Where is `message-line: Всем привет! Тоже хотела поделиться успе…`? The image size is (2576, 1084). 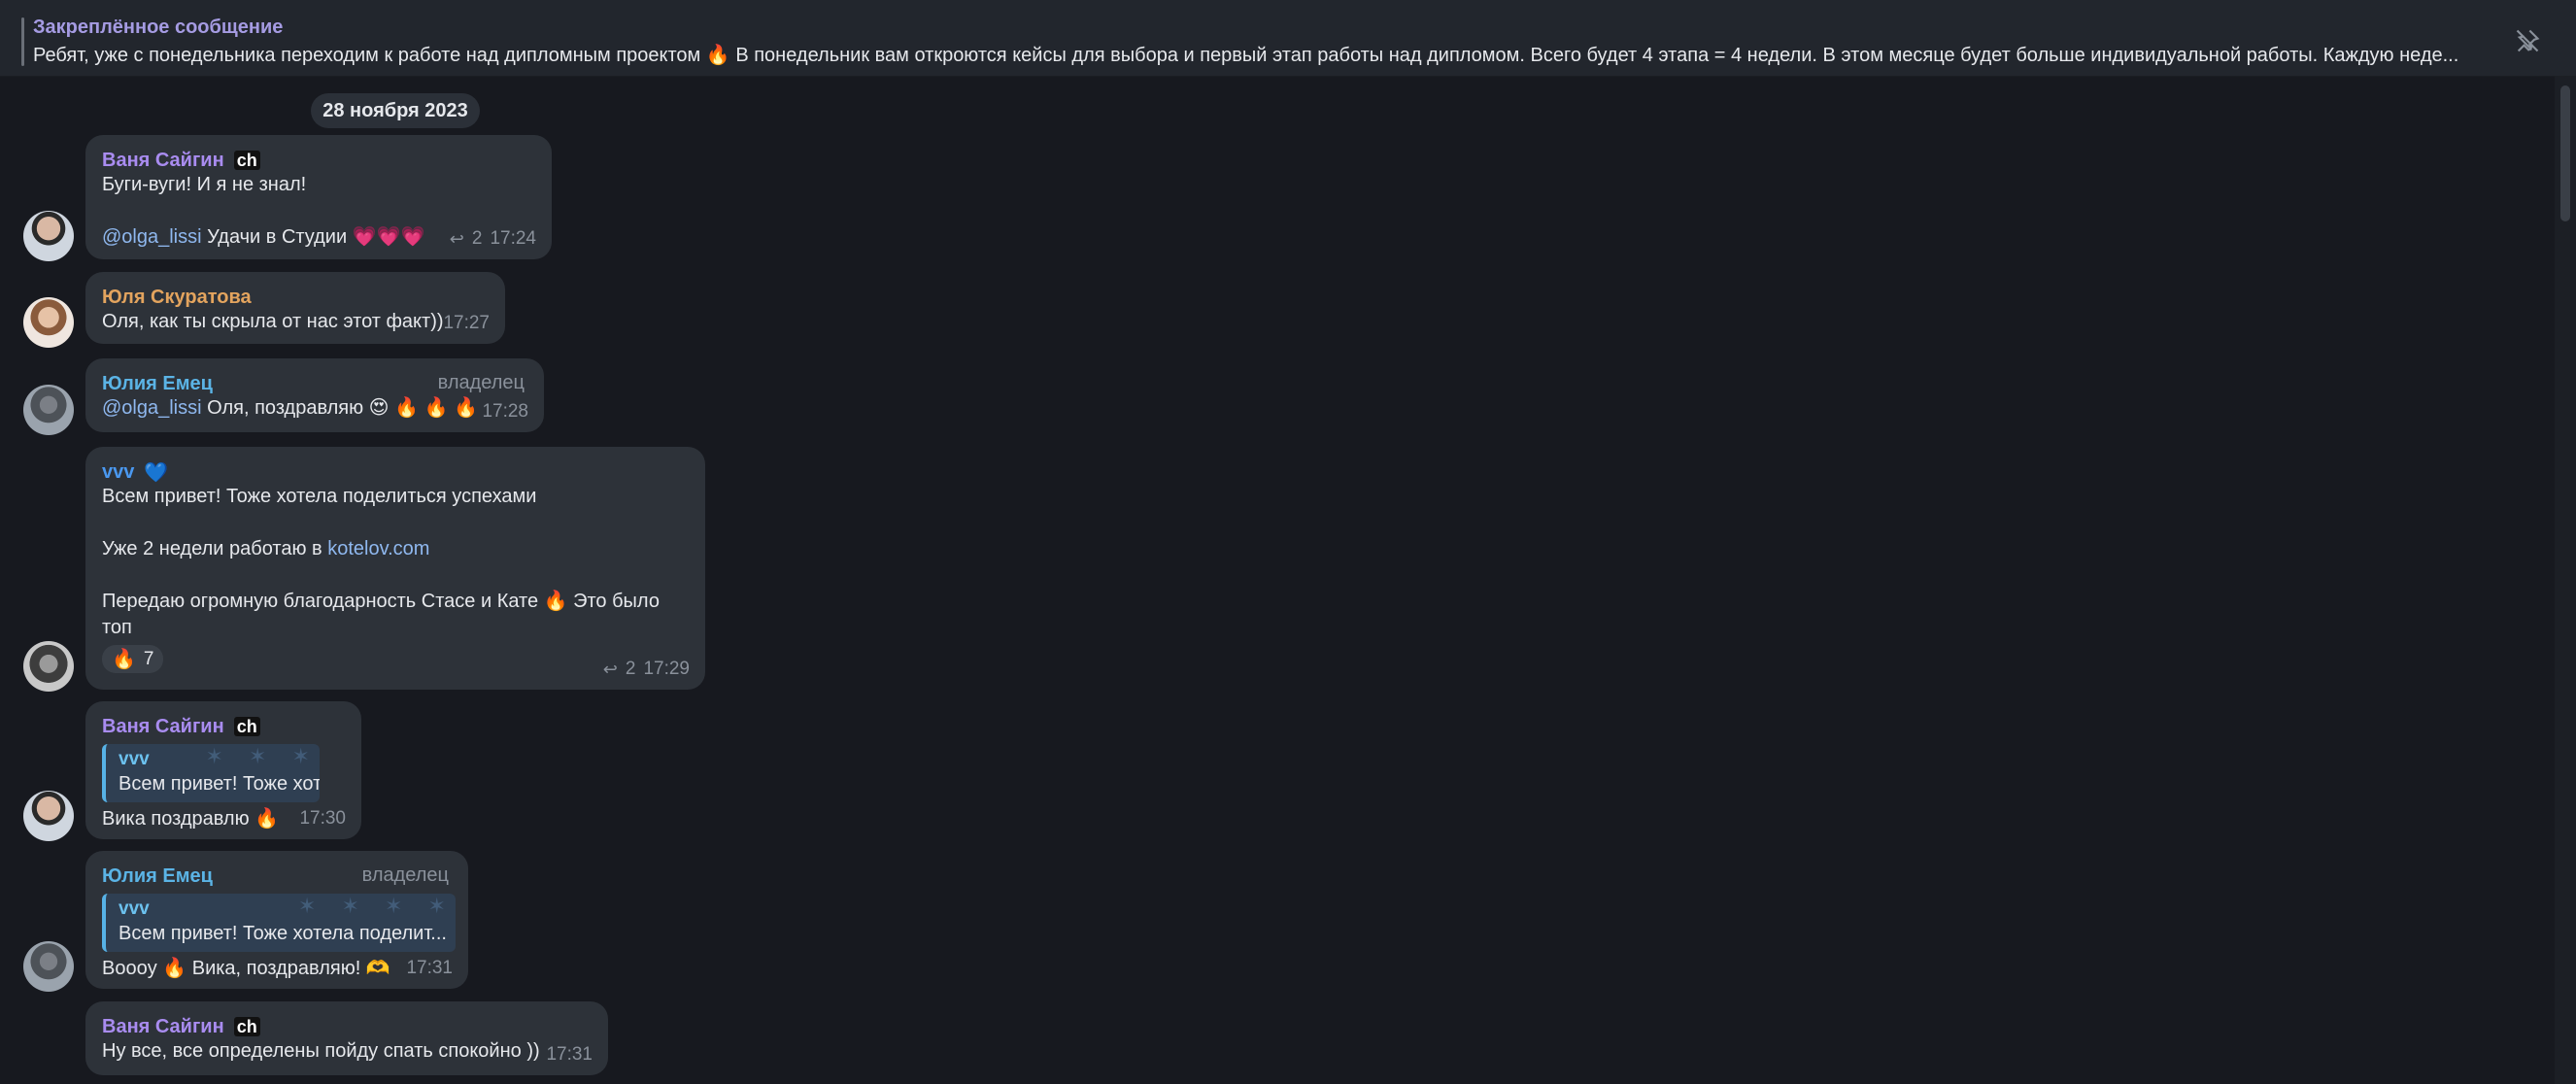
message-line: Всем привет! Тоже хотела поделиться успе… is located at coordinates (319, 496).